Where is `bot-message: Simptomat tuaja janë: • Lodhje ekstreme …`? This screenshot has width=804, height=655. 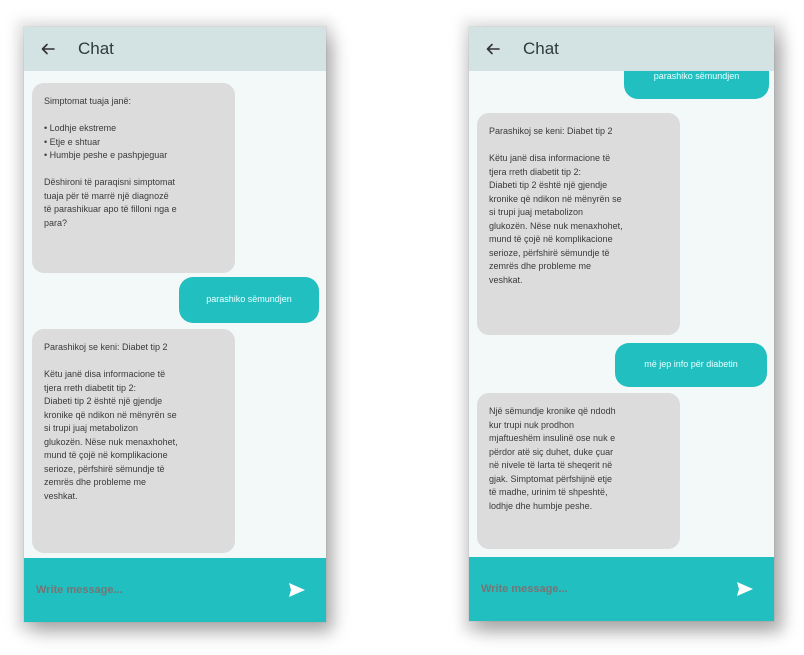 bot-message: Simptomat tuaja janë: • Lodhje ekstreme … is located at coordinates (133, 178).